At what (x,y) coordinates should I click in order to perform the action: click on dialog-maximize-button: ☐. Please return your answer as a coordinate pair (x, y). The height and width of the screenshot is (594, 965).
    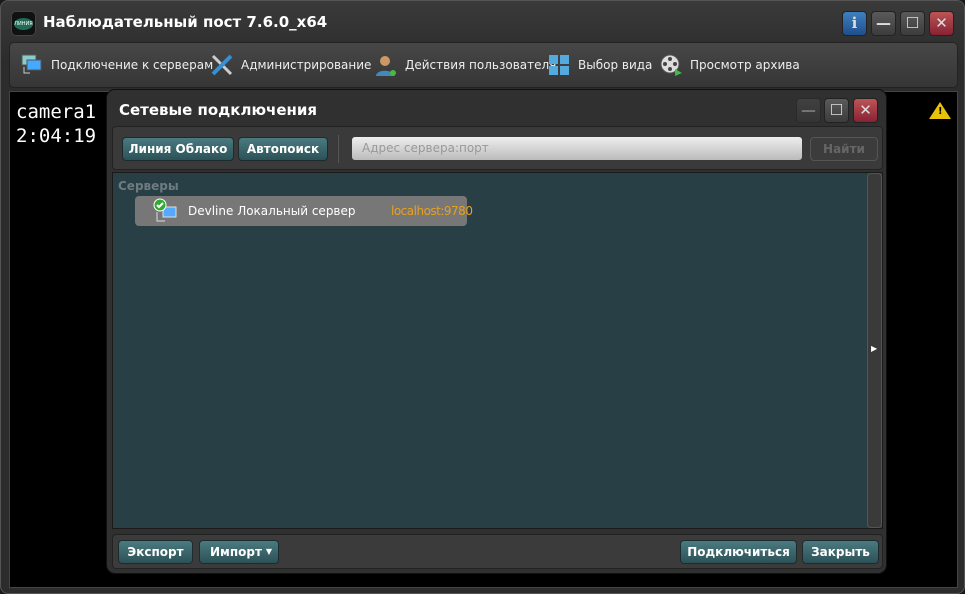
    Looking at the image, I should click on (836, 110).